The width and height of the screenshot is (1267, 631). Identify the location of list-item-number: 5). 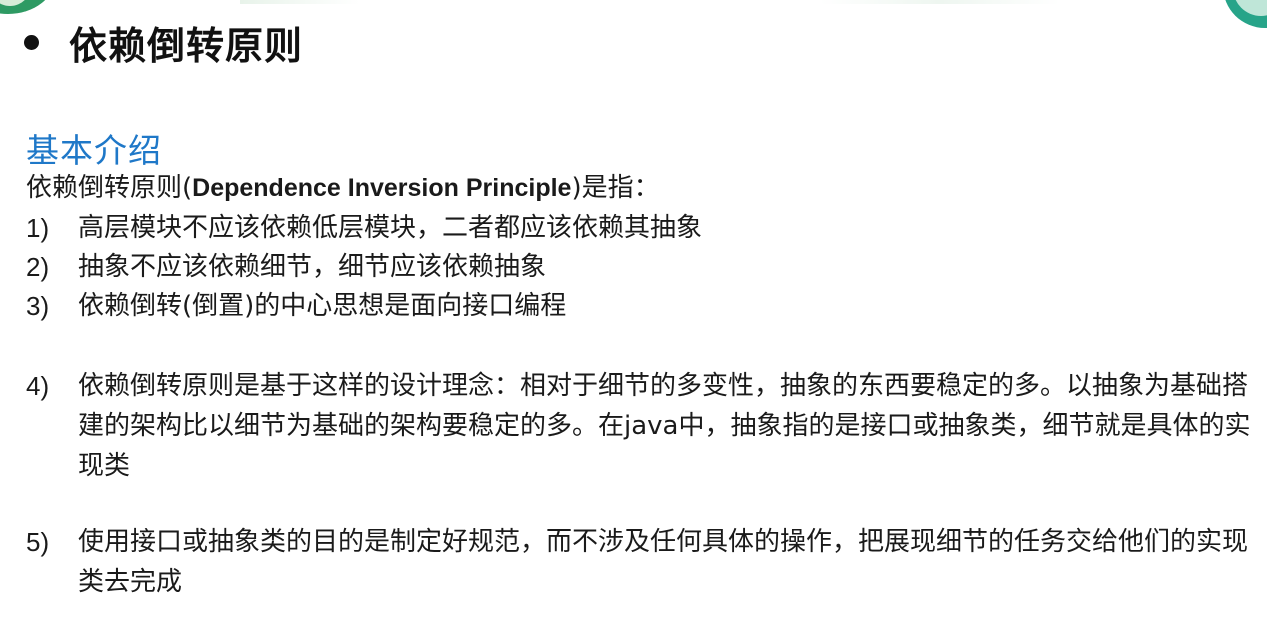
(38, 542).